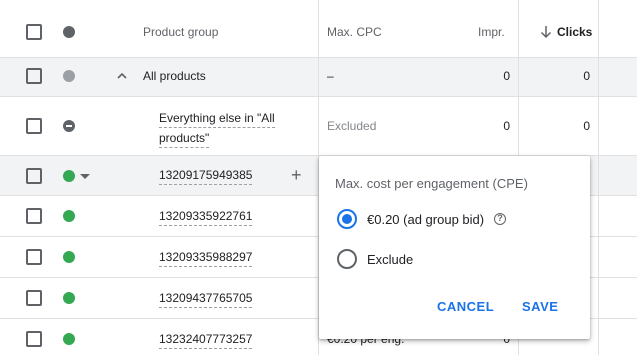  Describe the element at coordinates (330, 76) in the screenshot. I see `max-cpc-value: –` at that location.